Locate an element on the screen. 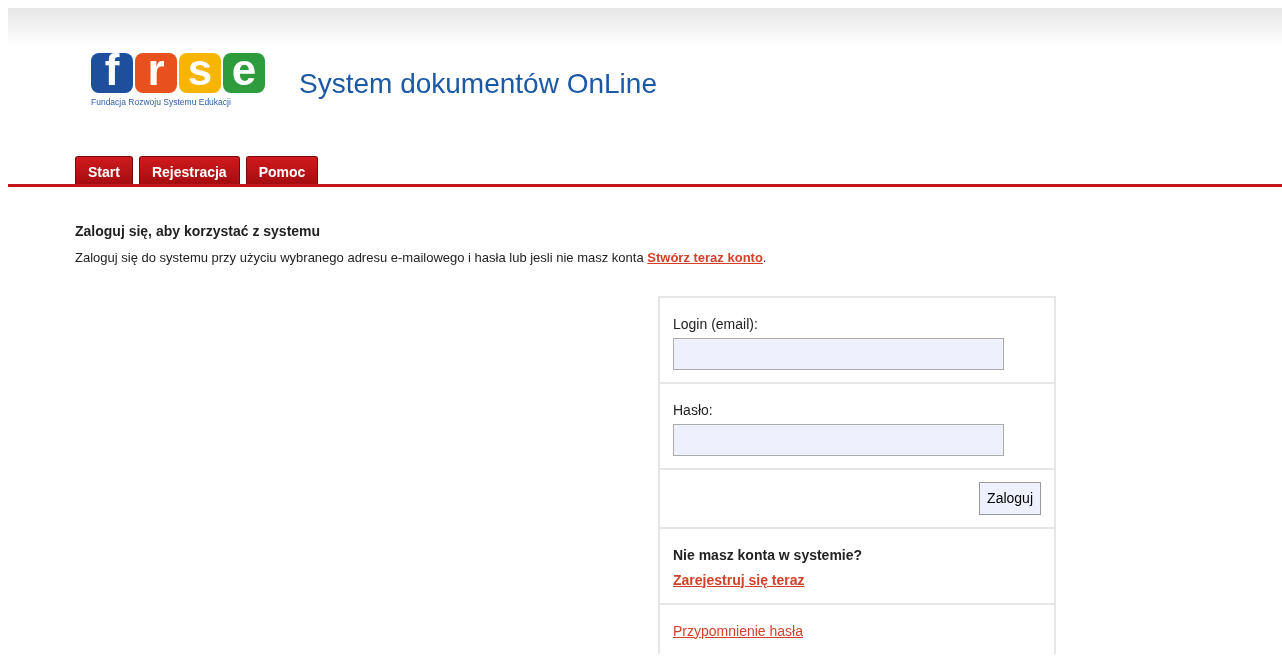  logo-letter: r is located at coordinates (156, 73).